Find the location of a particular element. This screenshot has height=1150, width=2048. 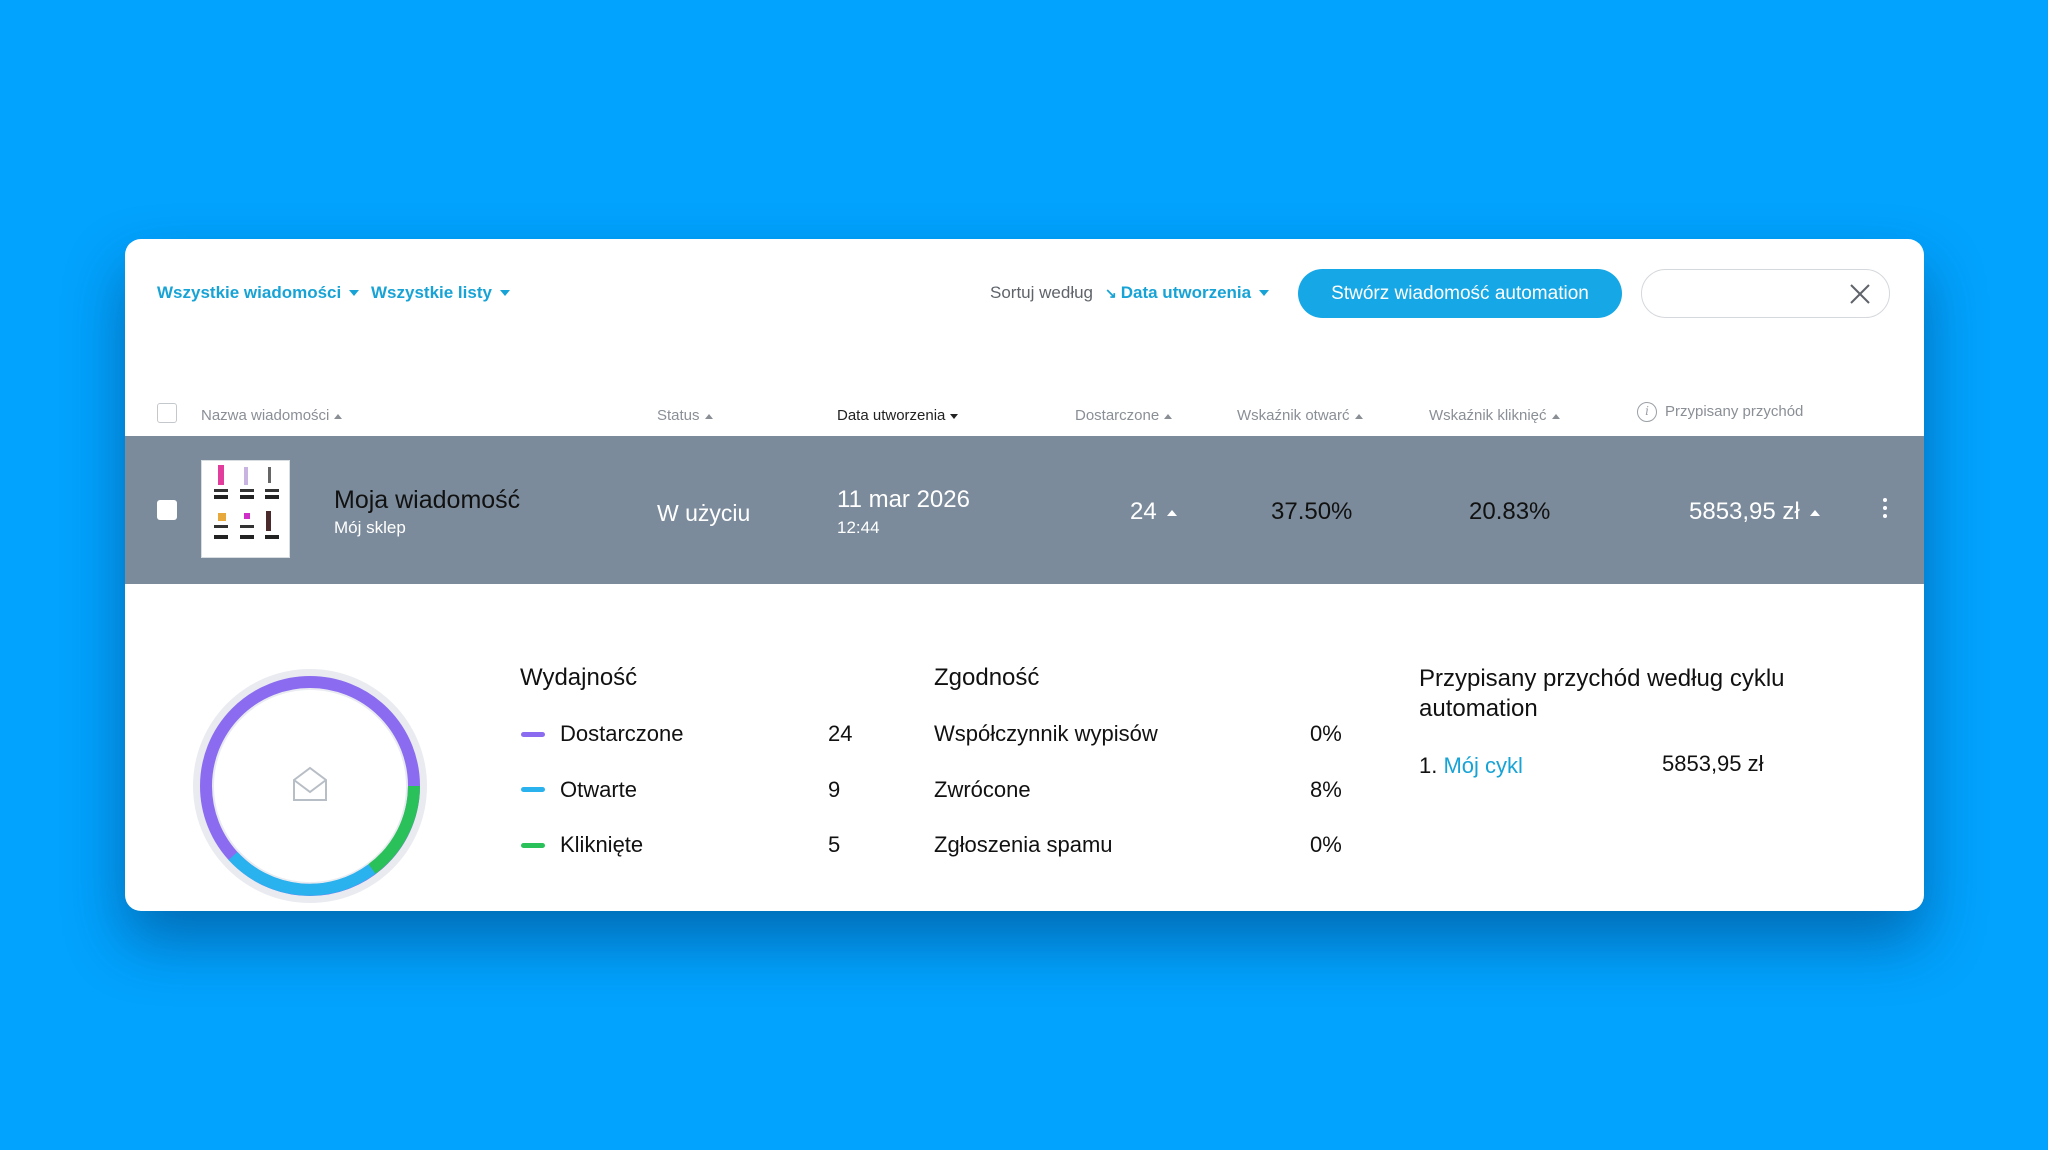

column-header-open-rate: Wskaźnik otwarć is located at coordinates (1300, 415).